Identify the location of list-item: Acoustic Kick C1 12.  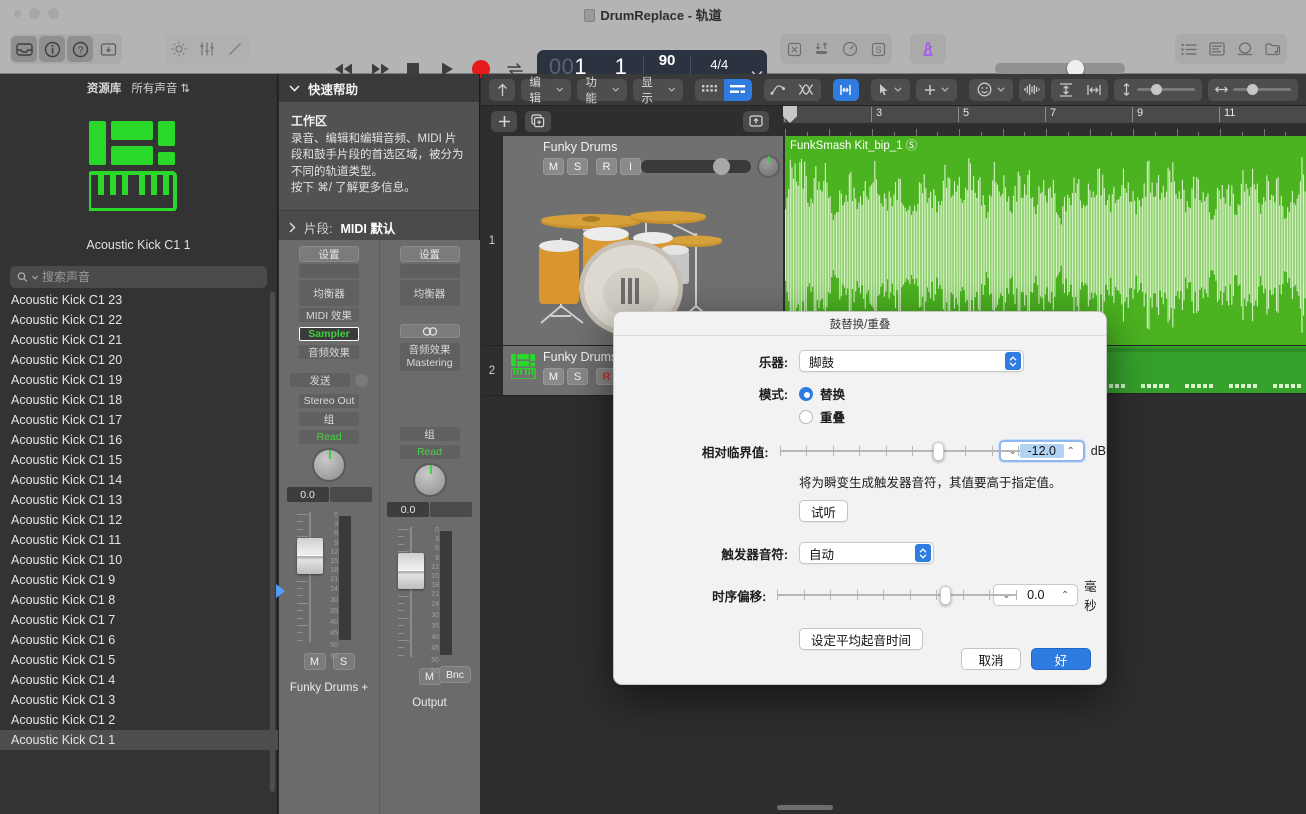
(139, 520).